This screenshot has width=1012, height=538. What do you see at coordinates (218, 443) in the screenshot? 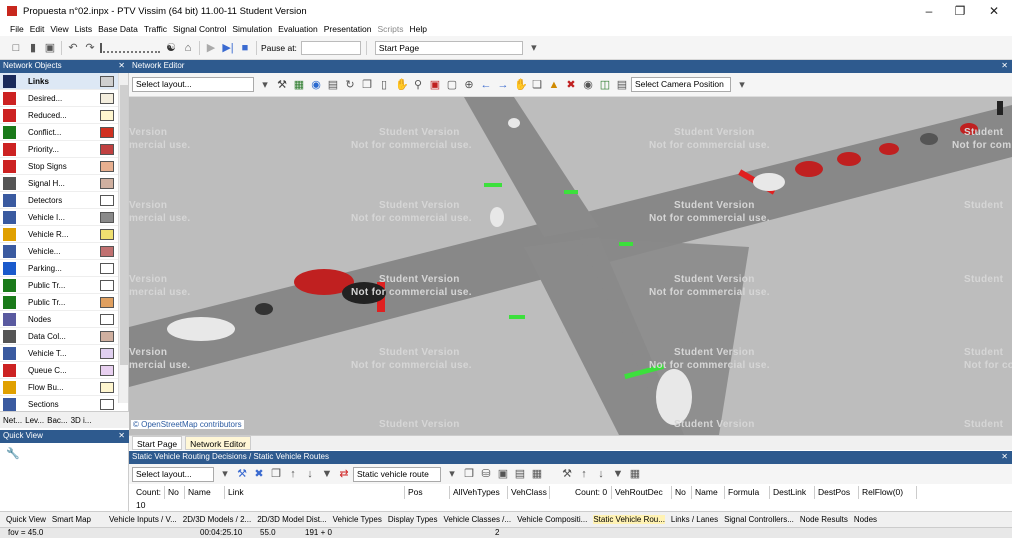
I see `tab-network-editor: Network Editor` at bounding box center [218, 443].